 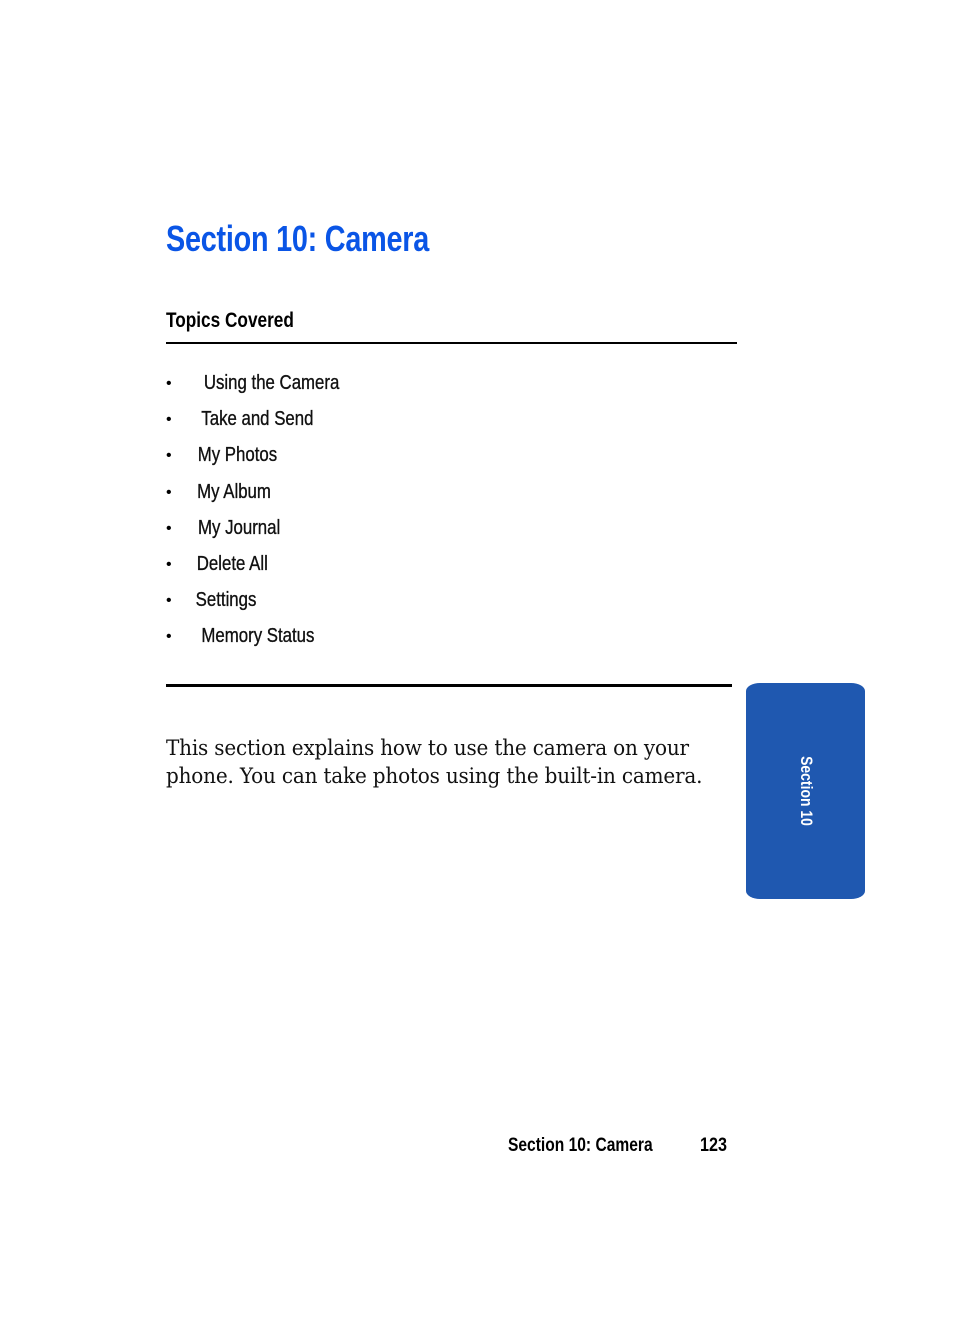 What do you see at coordinates (713, 1145) in the screenshot?
I see `page-number: 123` at bounding box center [713, 1145].